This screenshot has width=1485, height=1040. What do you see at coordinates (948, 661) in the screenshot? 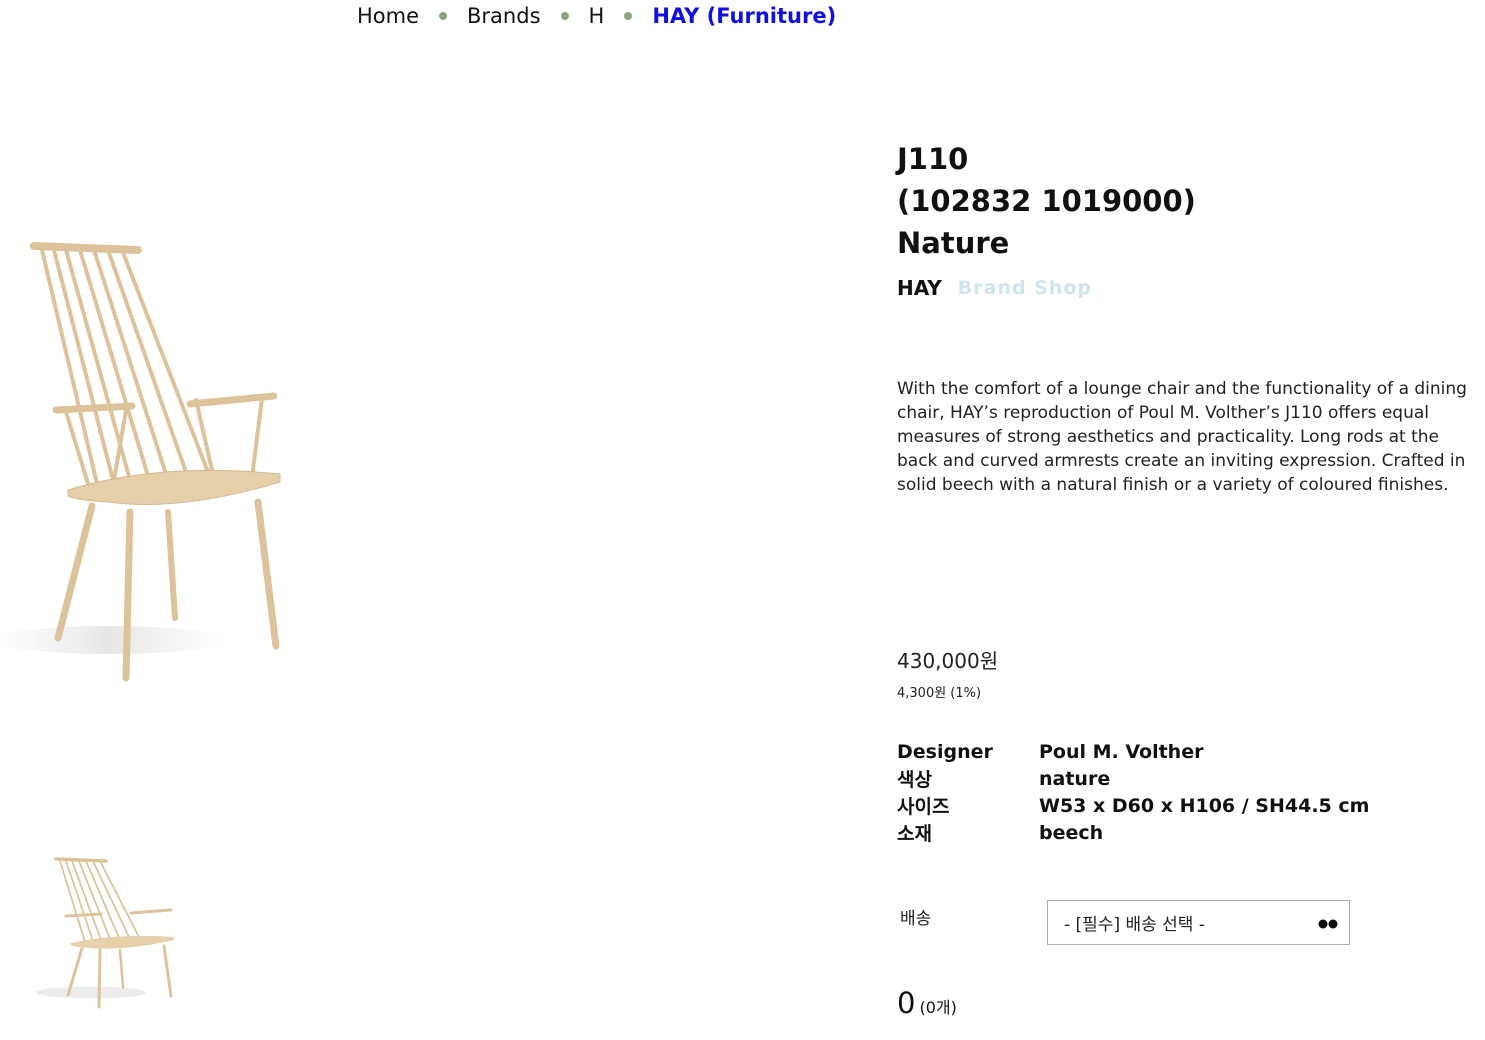
I see `product-price: 430,000원` at bounding box center [948, 661].